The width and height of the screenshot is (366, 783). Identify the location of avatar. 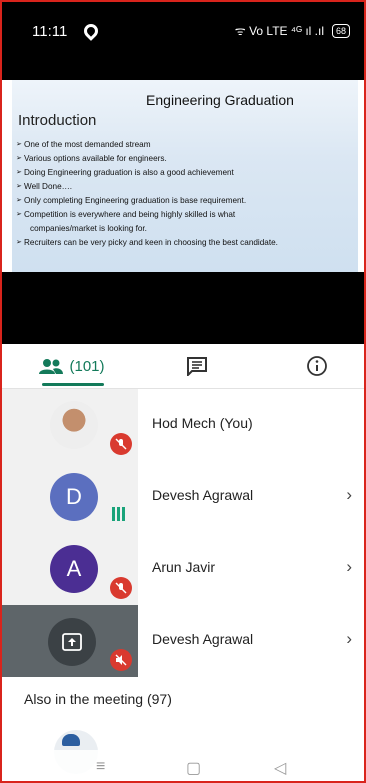
(74, 425).